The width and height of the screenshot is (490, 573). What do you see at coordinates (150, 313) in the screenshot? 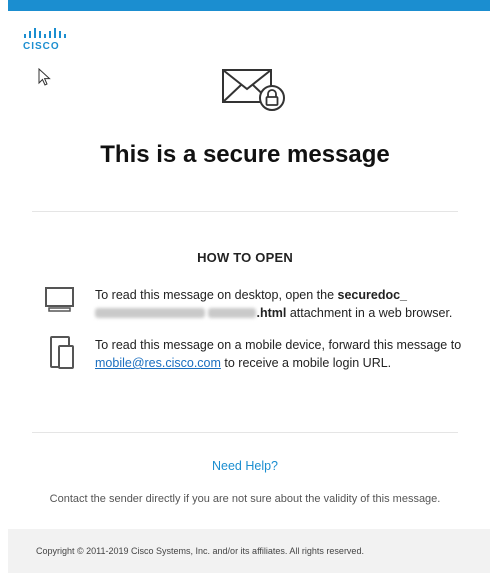
I see `redacted-filename-part` at bounding box center [150, 313].